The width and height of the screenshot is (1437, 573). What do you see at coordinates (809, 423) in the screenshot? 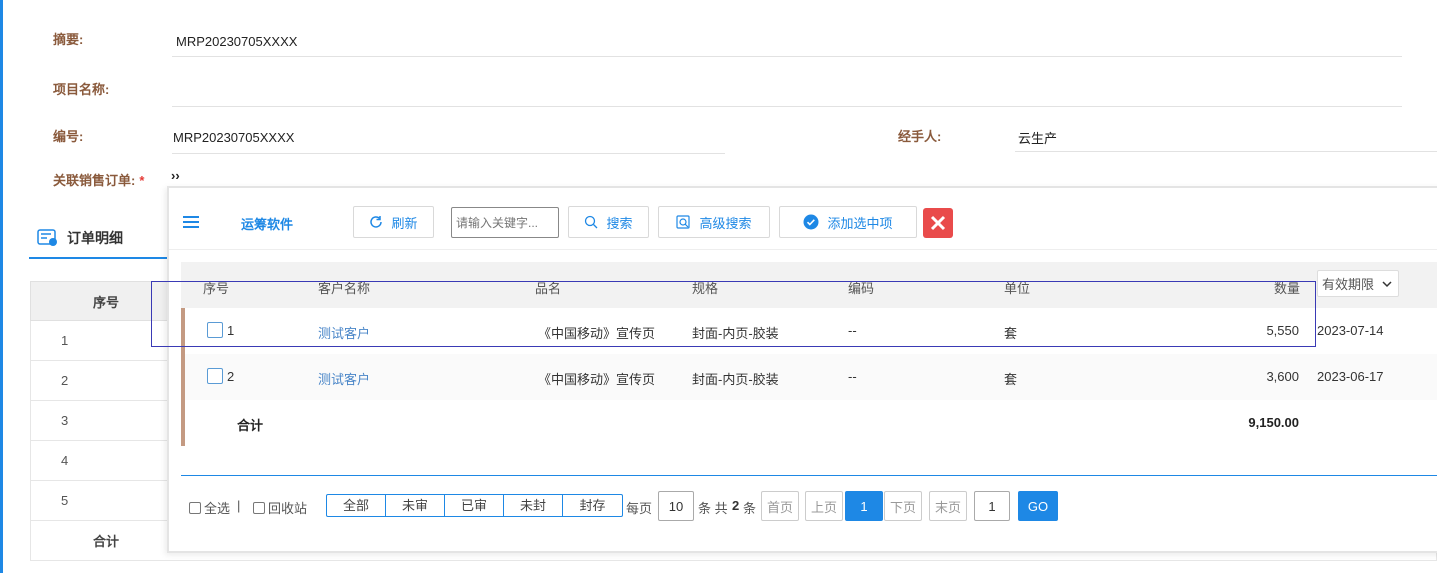
I see `grid-total-row: 合计 9,150.00` at bounding box center [809, 423].